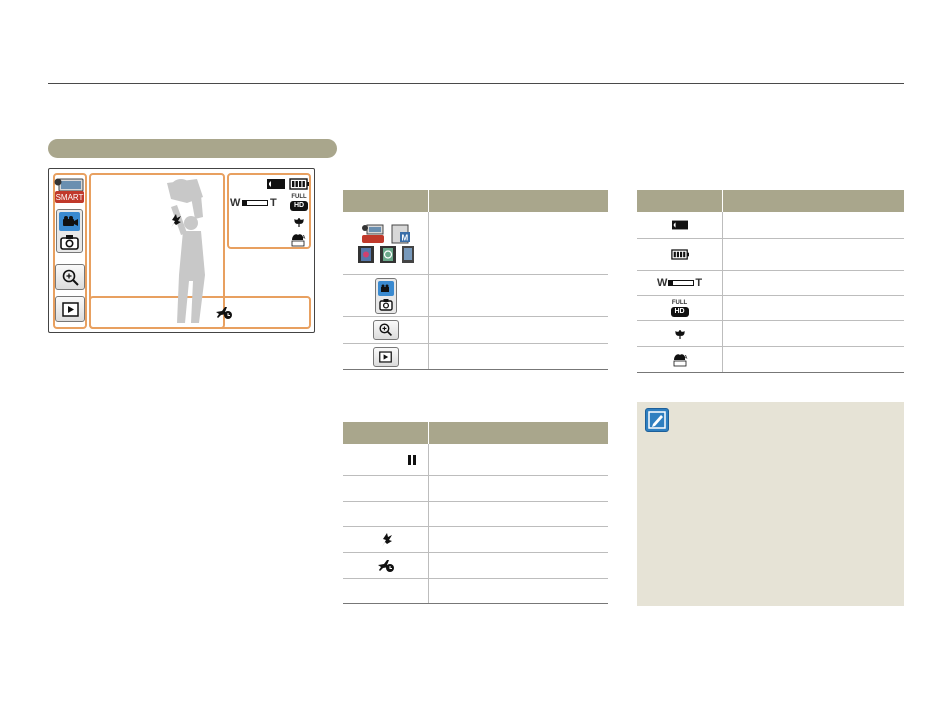 This screenshot has width=950, height=723. I want to click on top-rule, so click(476, 83).